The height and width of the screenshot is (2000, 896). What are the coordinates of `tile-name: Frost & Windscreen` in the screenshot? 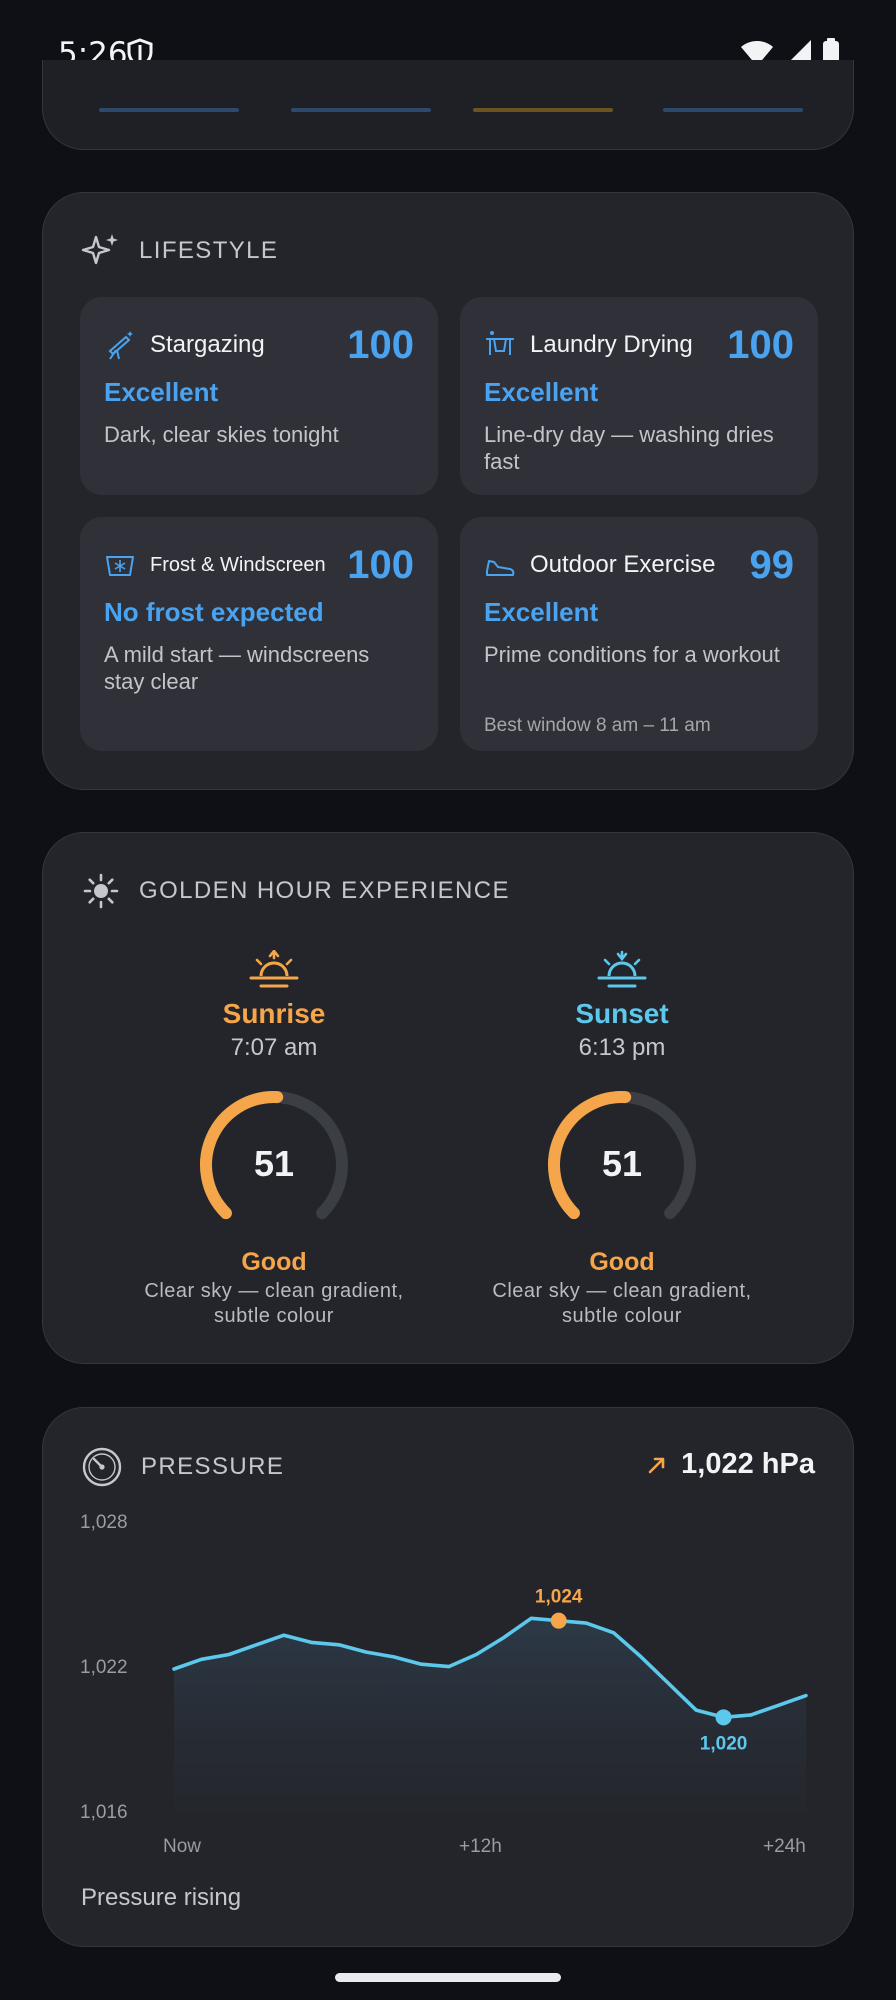 It's located at (238, 564).